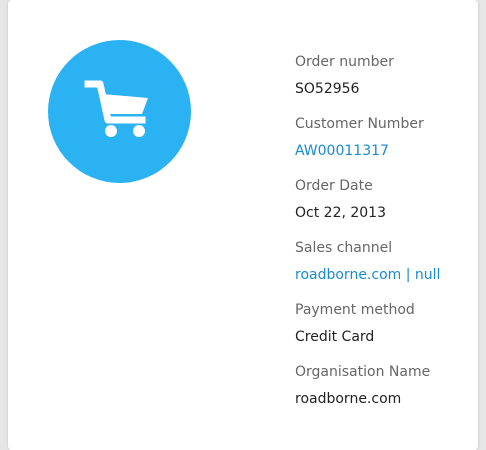  I want to click on order-avatar, so click(119, 111).